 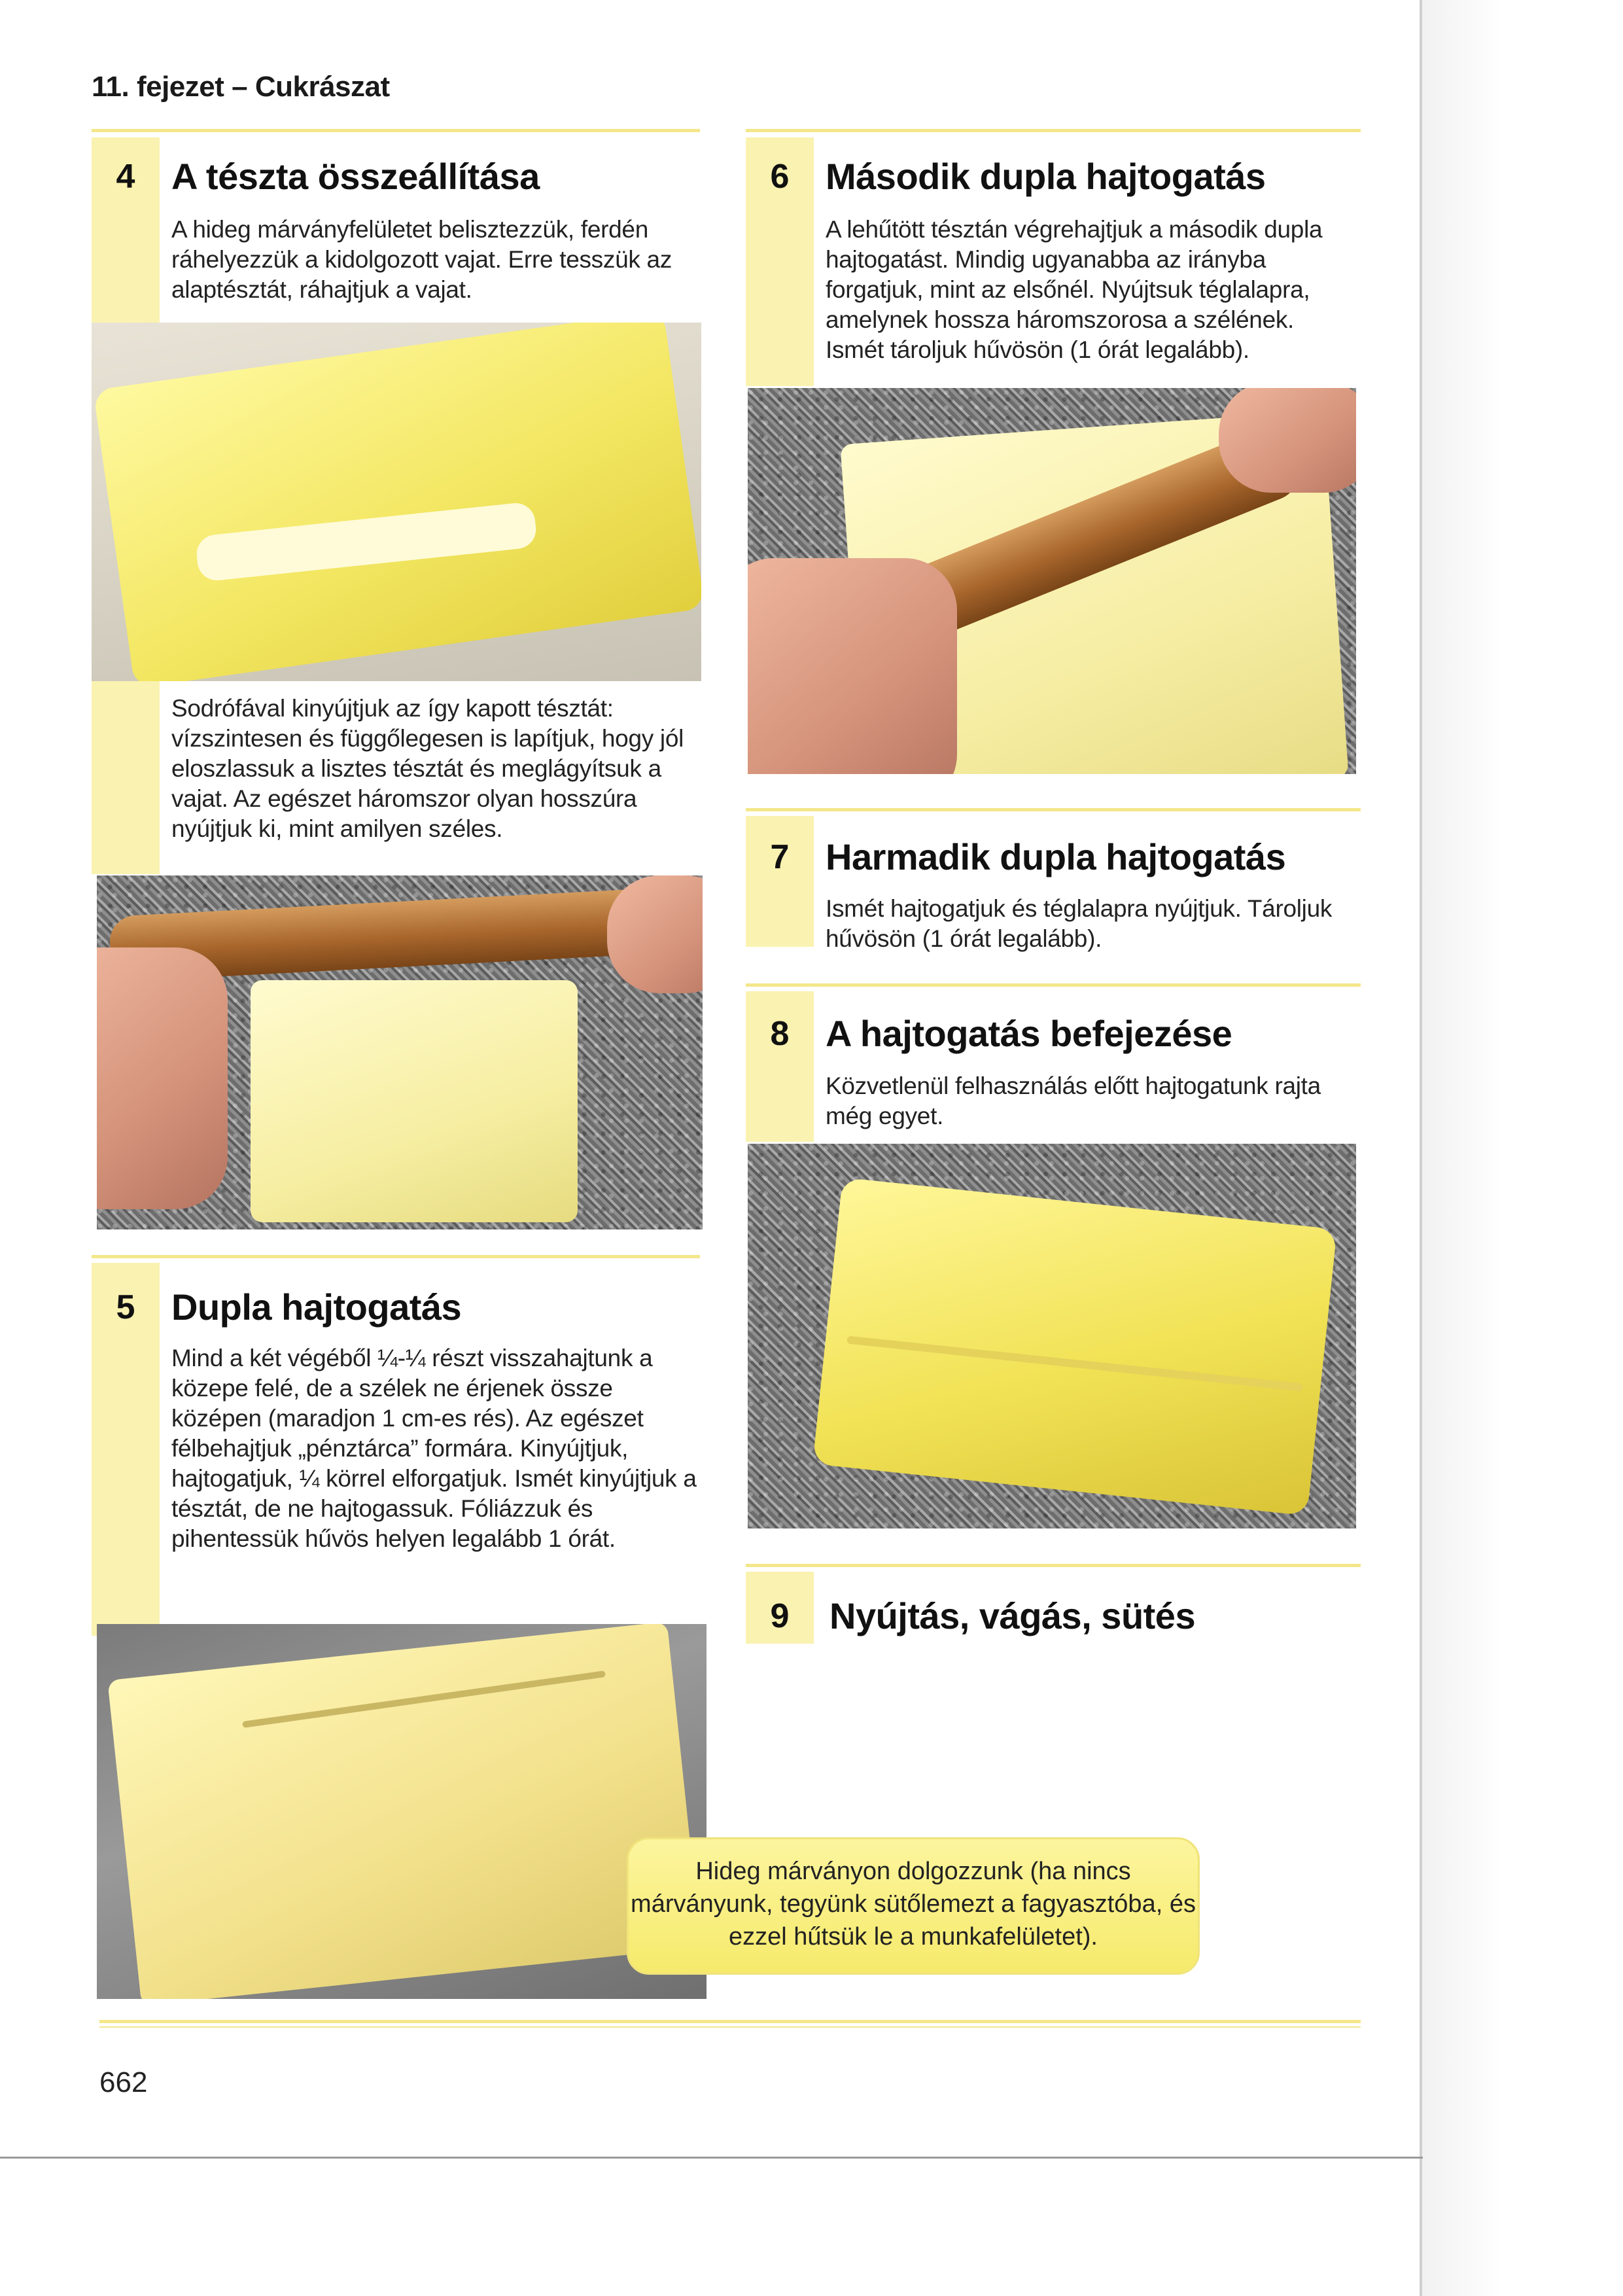 I want to click on section-stripe, so click(x=780, y=881).